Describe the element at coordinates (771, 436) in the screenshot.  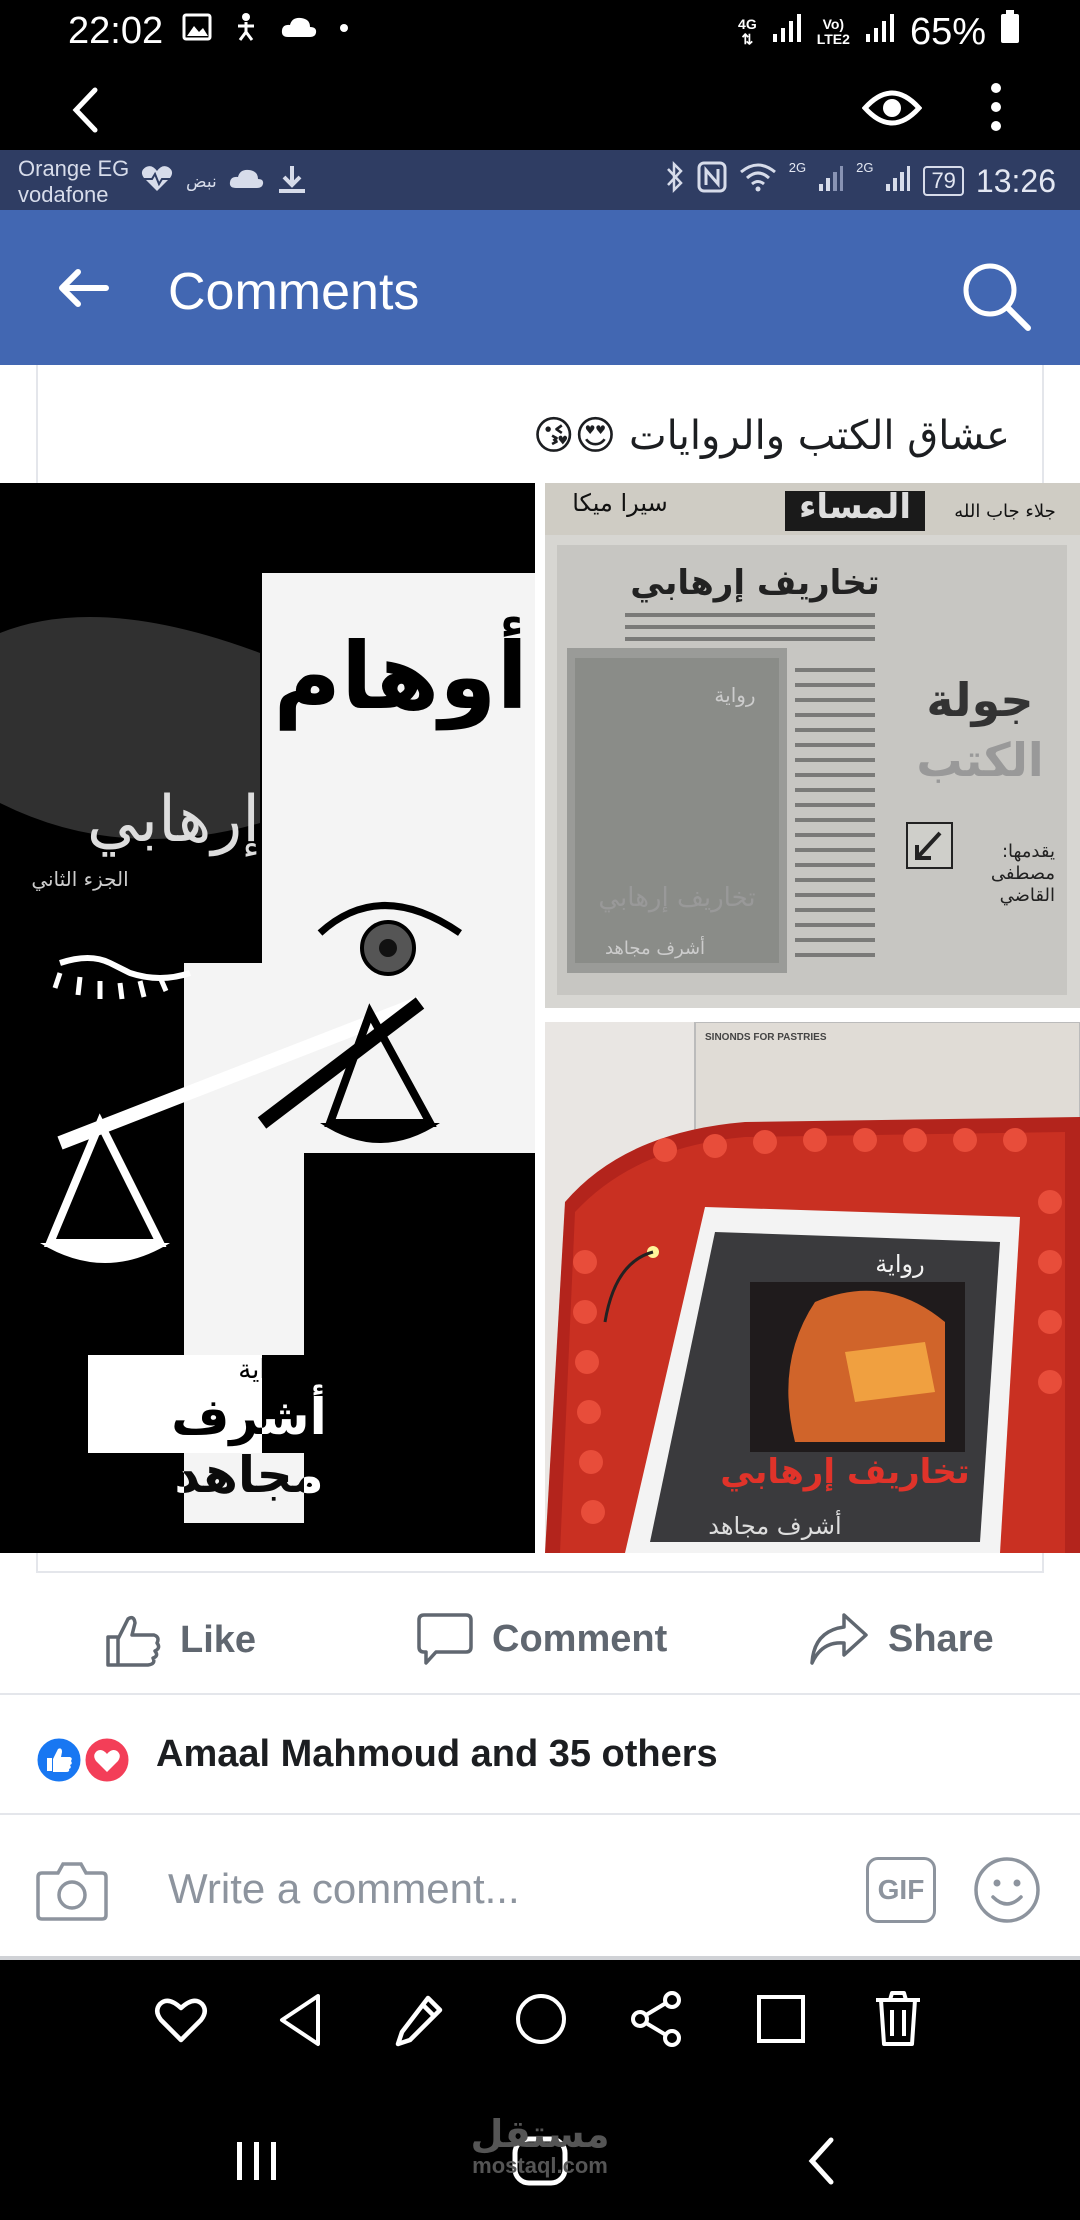
I see `post-caption: عشاق الكتب والروايات 😍😘` at that location.